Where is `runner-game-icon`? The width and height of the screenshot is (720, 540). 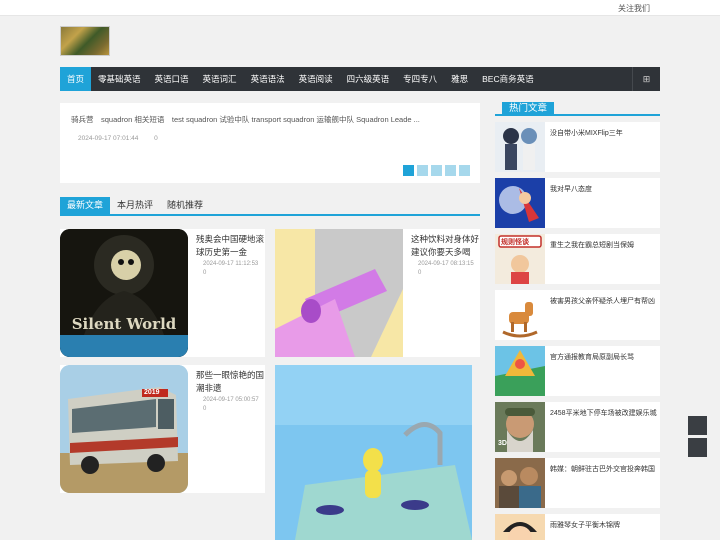
runner-game-icon is located at coordinates (373, 452).